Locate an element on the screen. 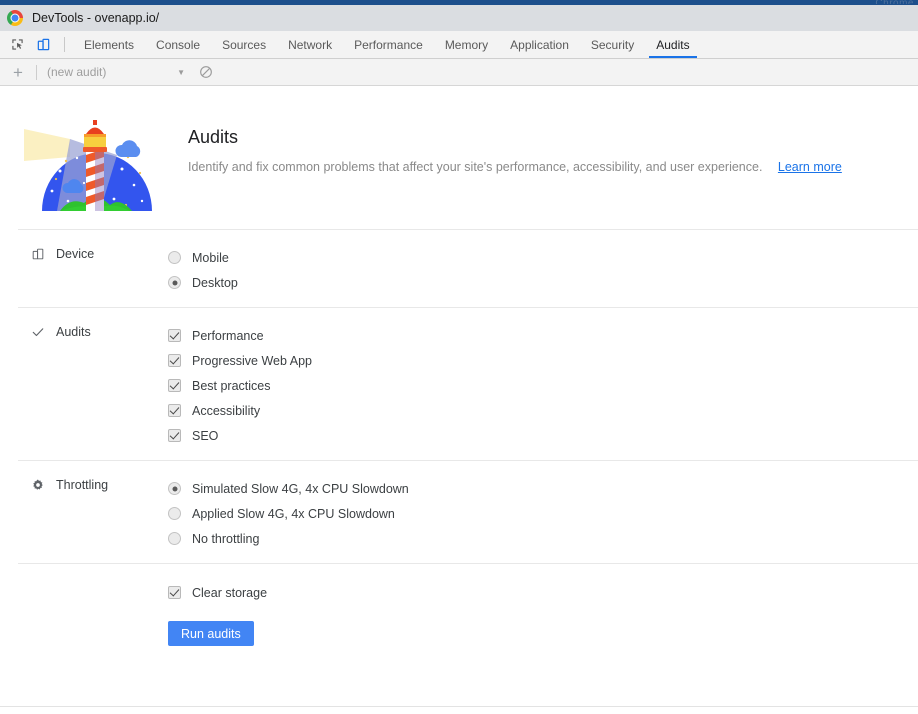 The width and height of the screenshot is (918, 714). audit-option-performance: Performance is located at coordinates (543, 335).